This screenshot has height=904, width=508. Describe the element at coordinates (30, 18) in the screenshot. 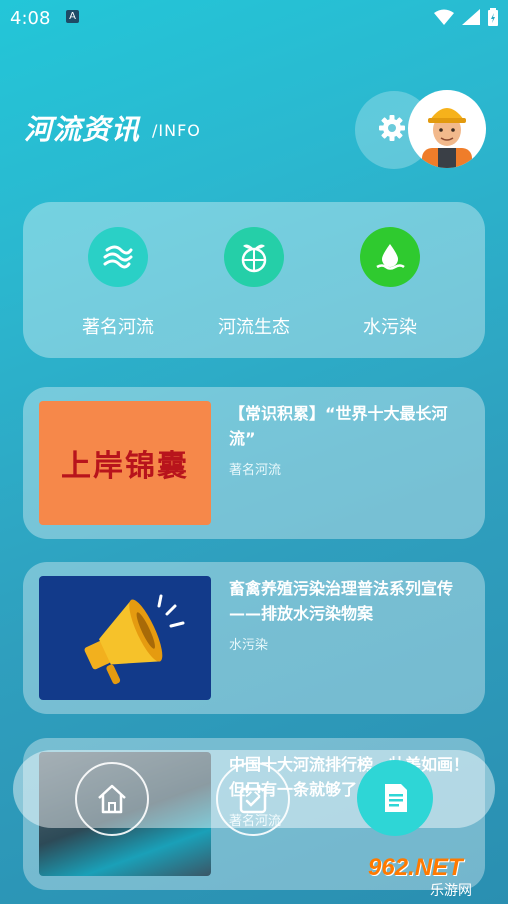

I see `status-time: 4:08` at that location.